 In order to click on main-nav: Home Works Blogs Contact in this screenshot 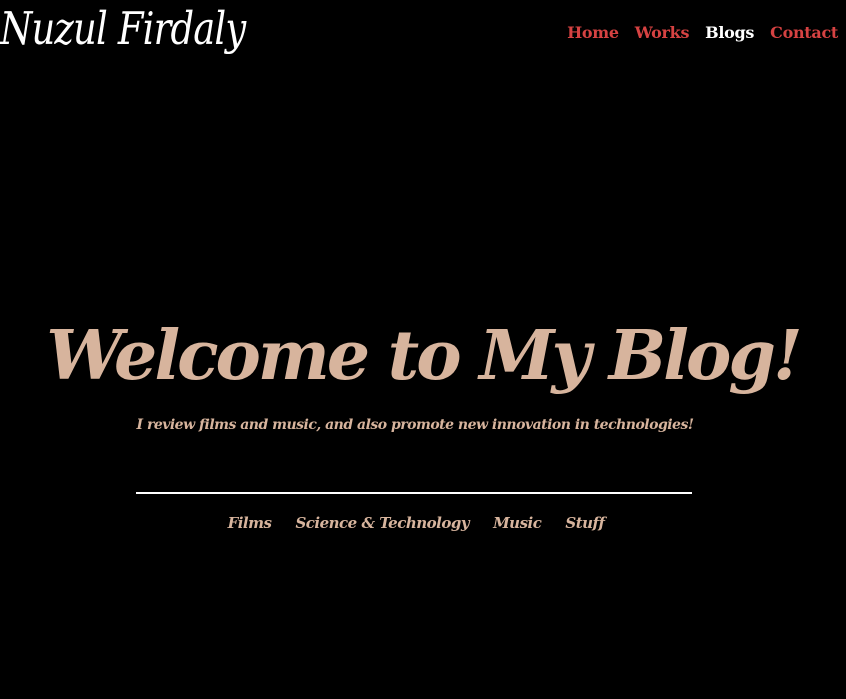, I will do `click(702, 33)`.